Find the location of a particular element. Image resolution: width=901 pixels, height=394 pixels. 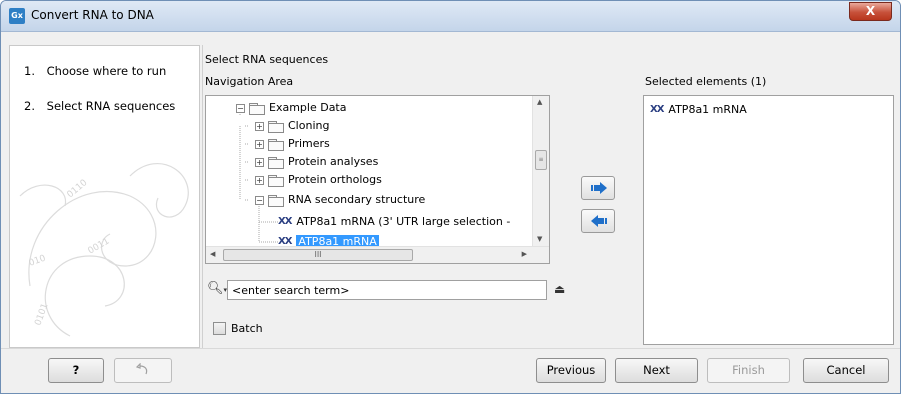

vertical-scrollbar: ▲ ≡ ▼ is located at coordinates (540, 171).